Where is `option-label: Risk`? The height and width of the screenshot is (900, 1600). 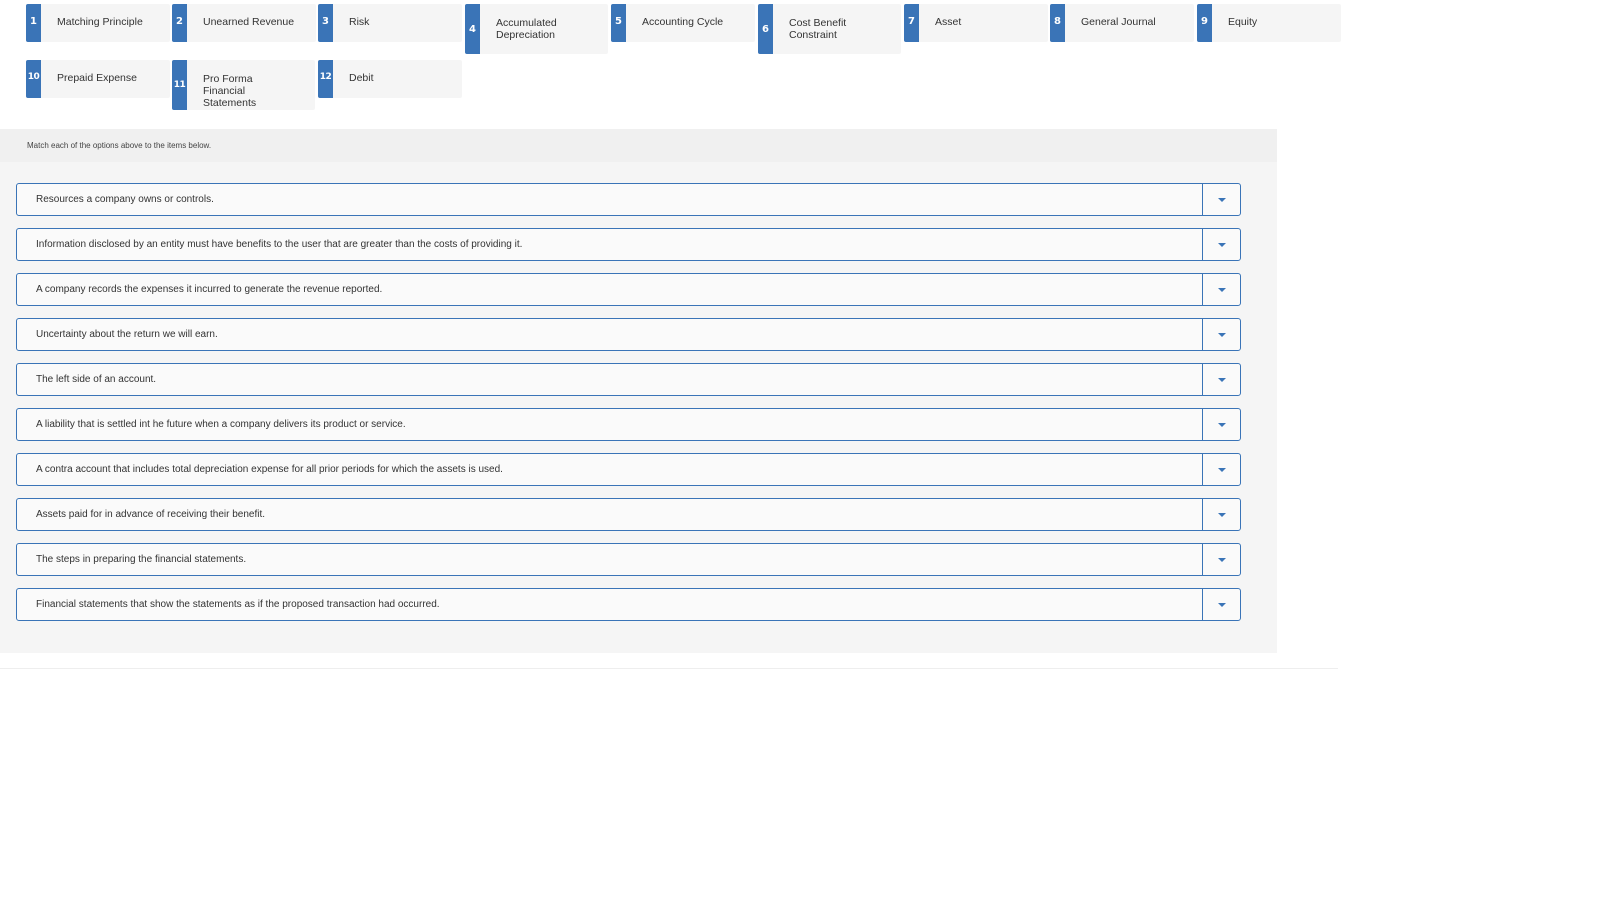
option-label: Risk is located at coordinates (359, 22).